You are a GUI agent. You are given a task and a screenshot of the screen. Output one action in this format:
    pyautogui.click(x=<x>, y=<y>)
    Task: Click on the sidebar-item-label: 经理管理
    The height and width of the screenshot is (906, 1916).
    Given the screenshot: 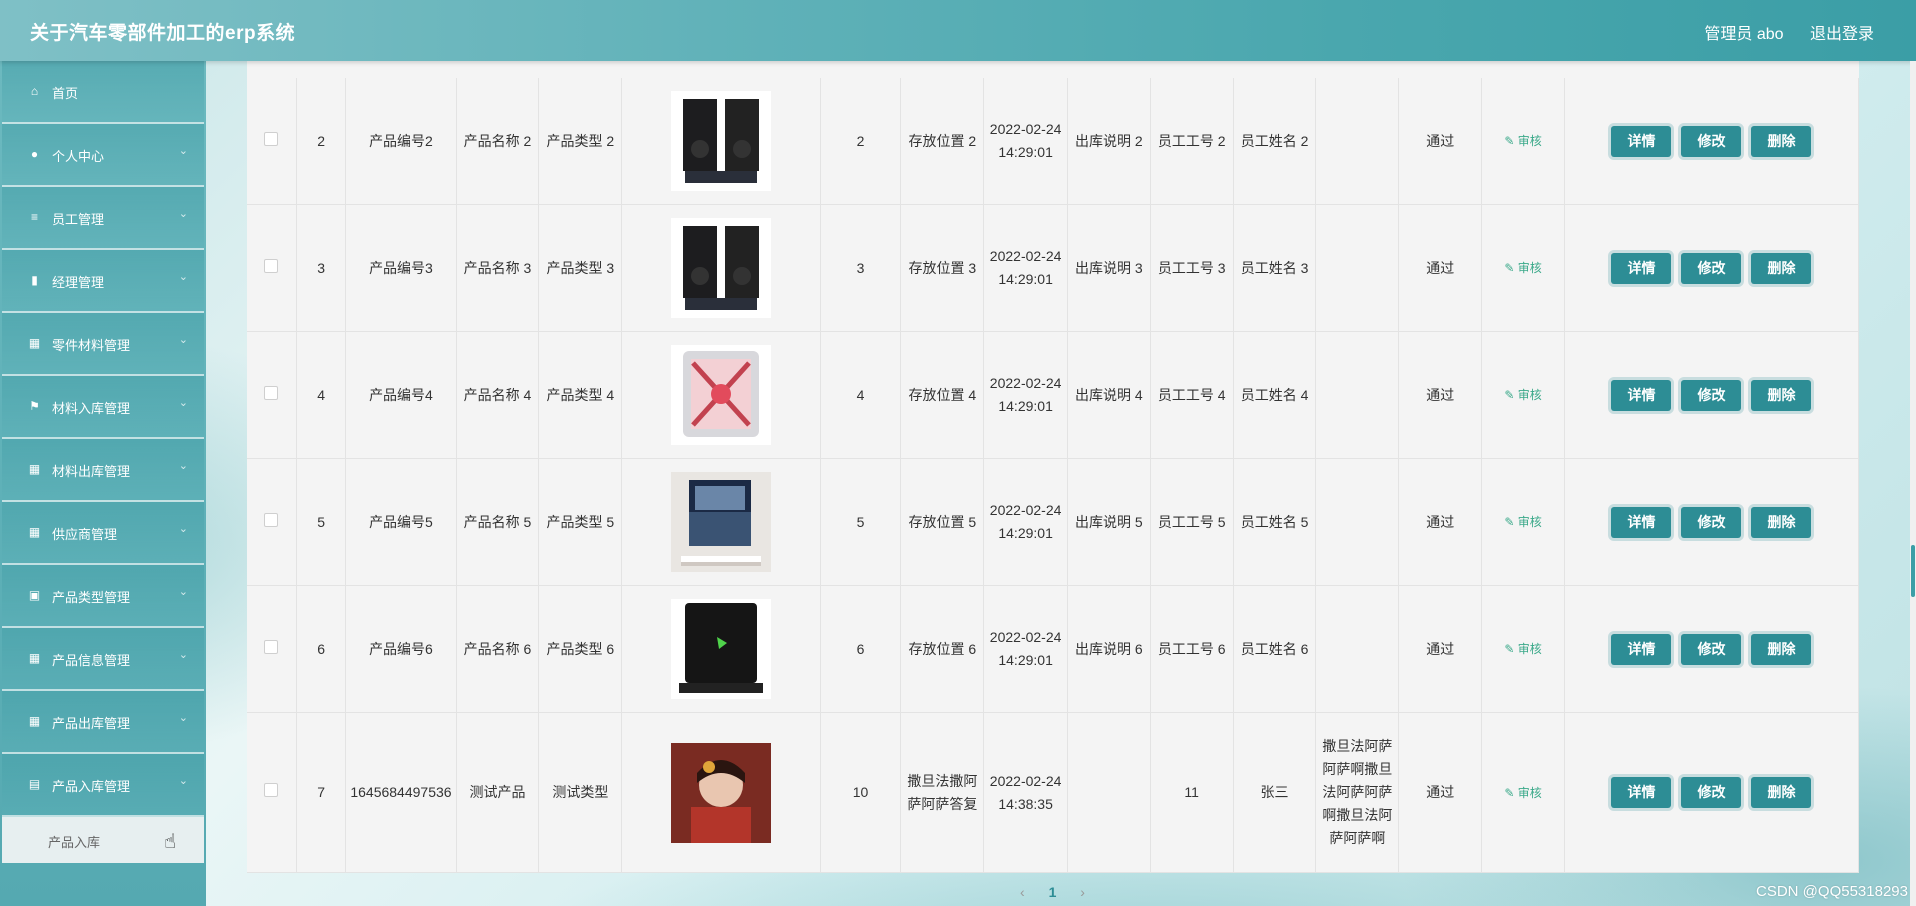 What is the action you would take?
    pyautogui.click(x=78, y=282)
    